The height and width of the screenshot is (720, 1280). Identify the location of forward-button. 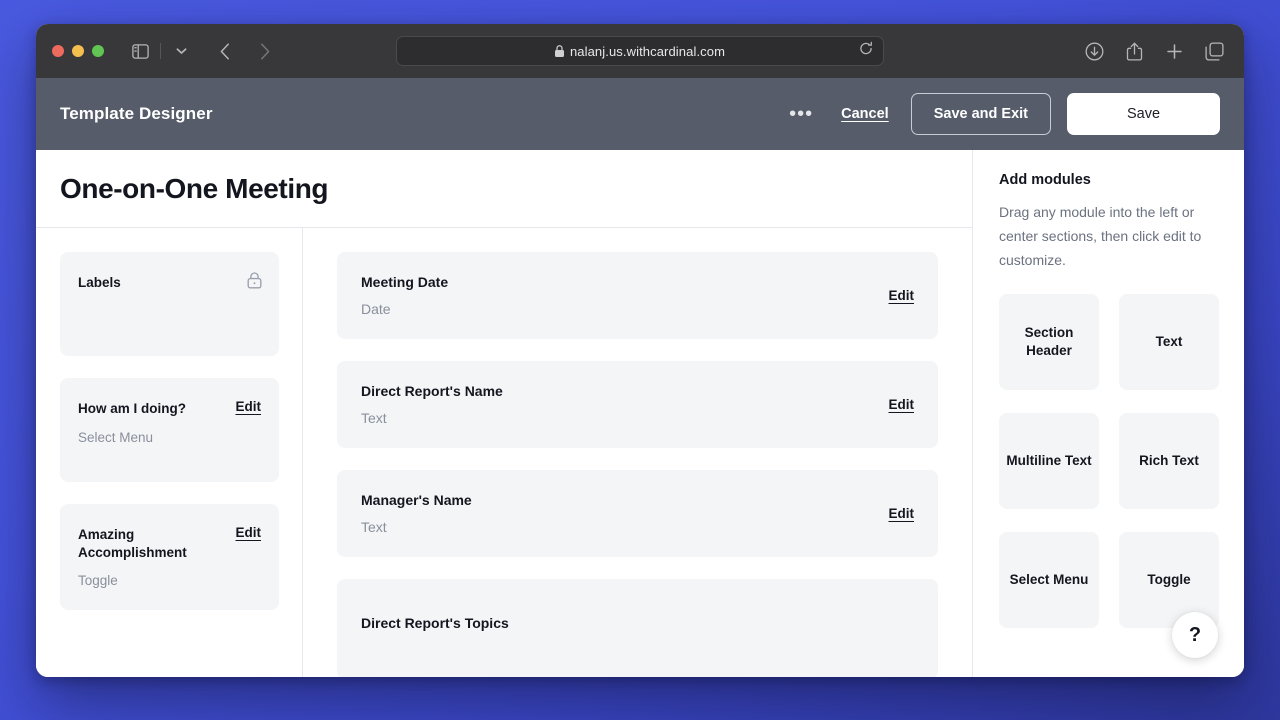
(265, 51).